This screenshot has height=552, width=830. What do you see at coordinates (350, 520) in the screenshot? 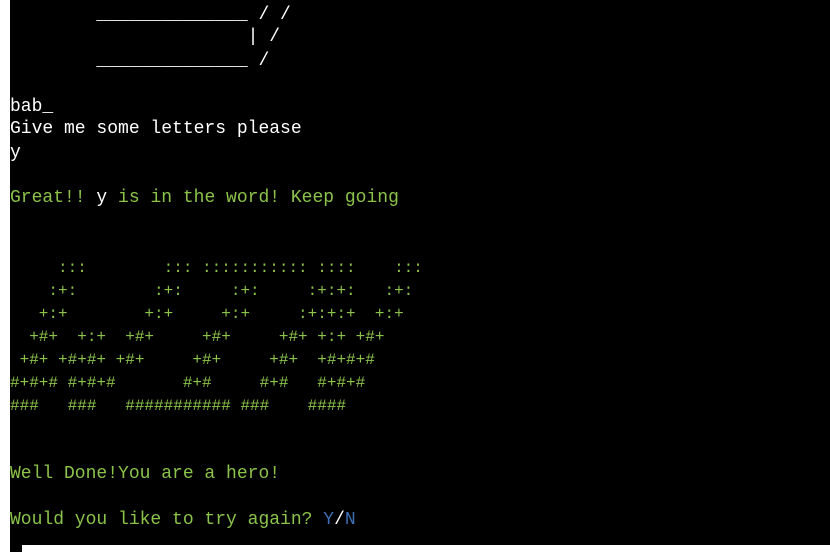
I see `replay-no-option: N` at bounding box center [350, 520].